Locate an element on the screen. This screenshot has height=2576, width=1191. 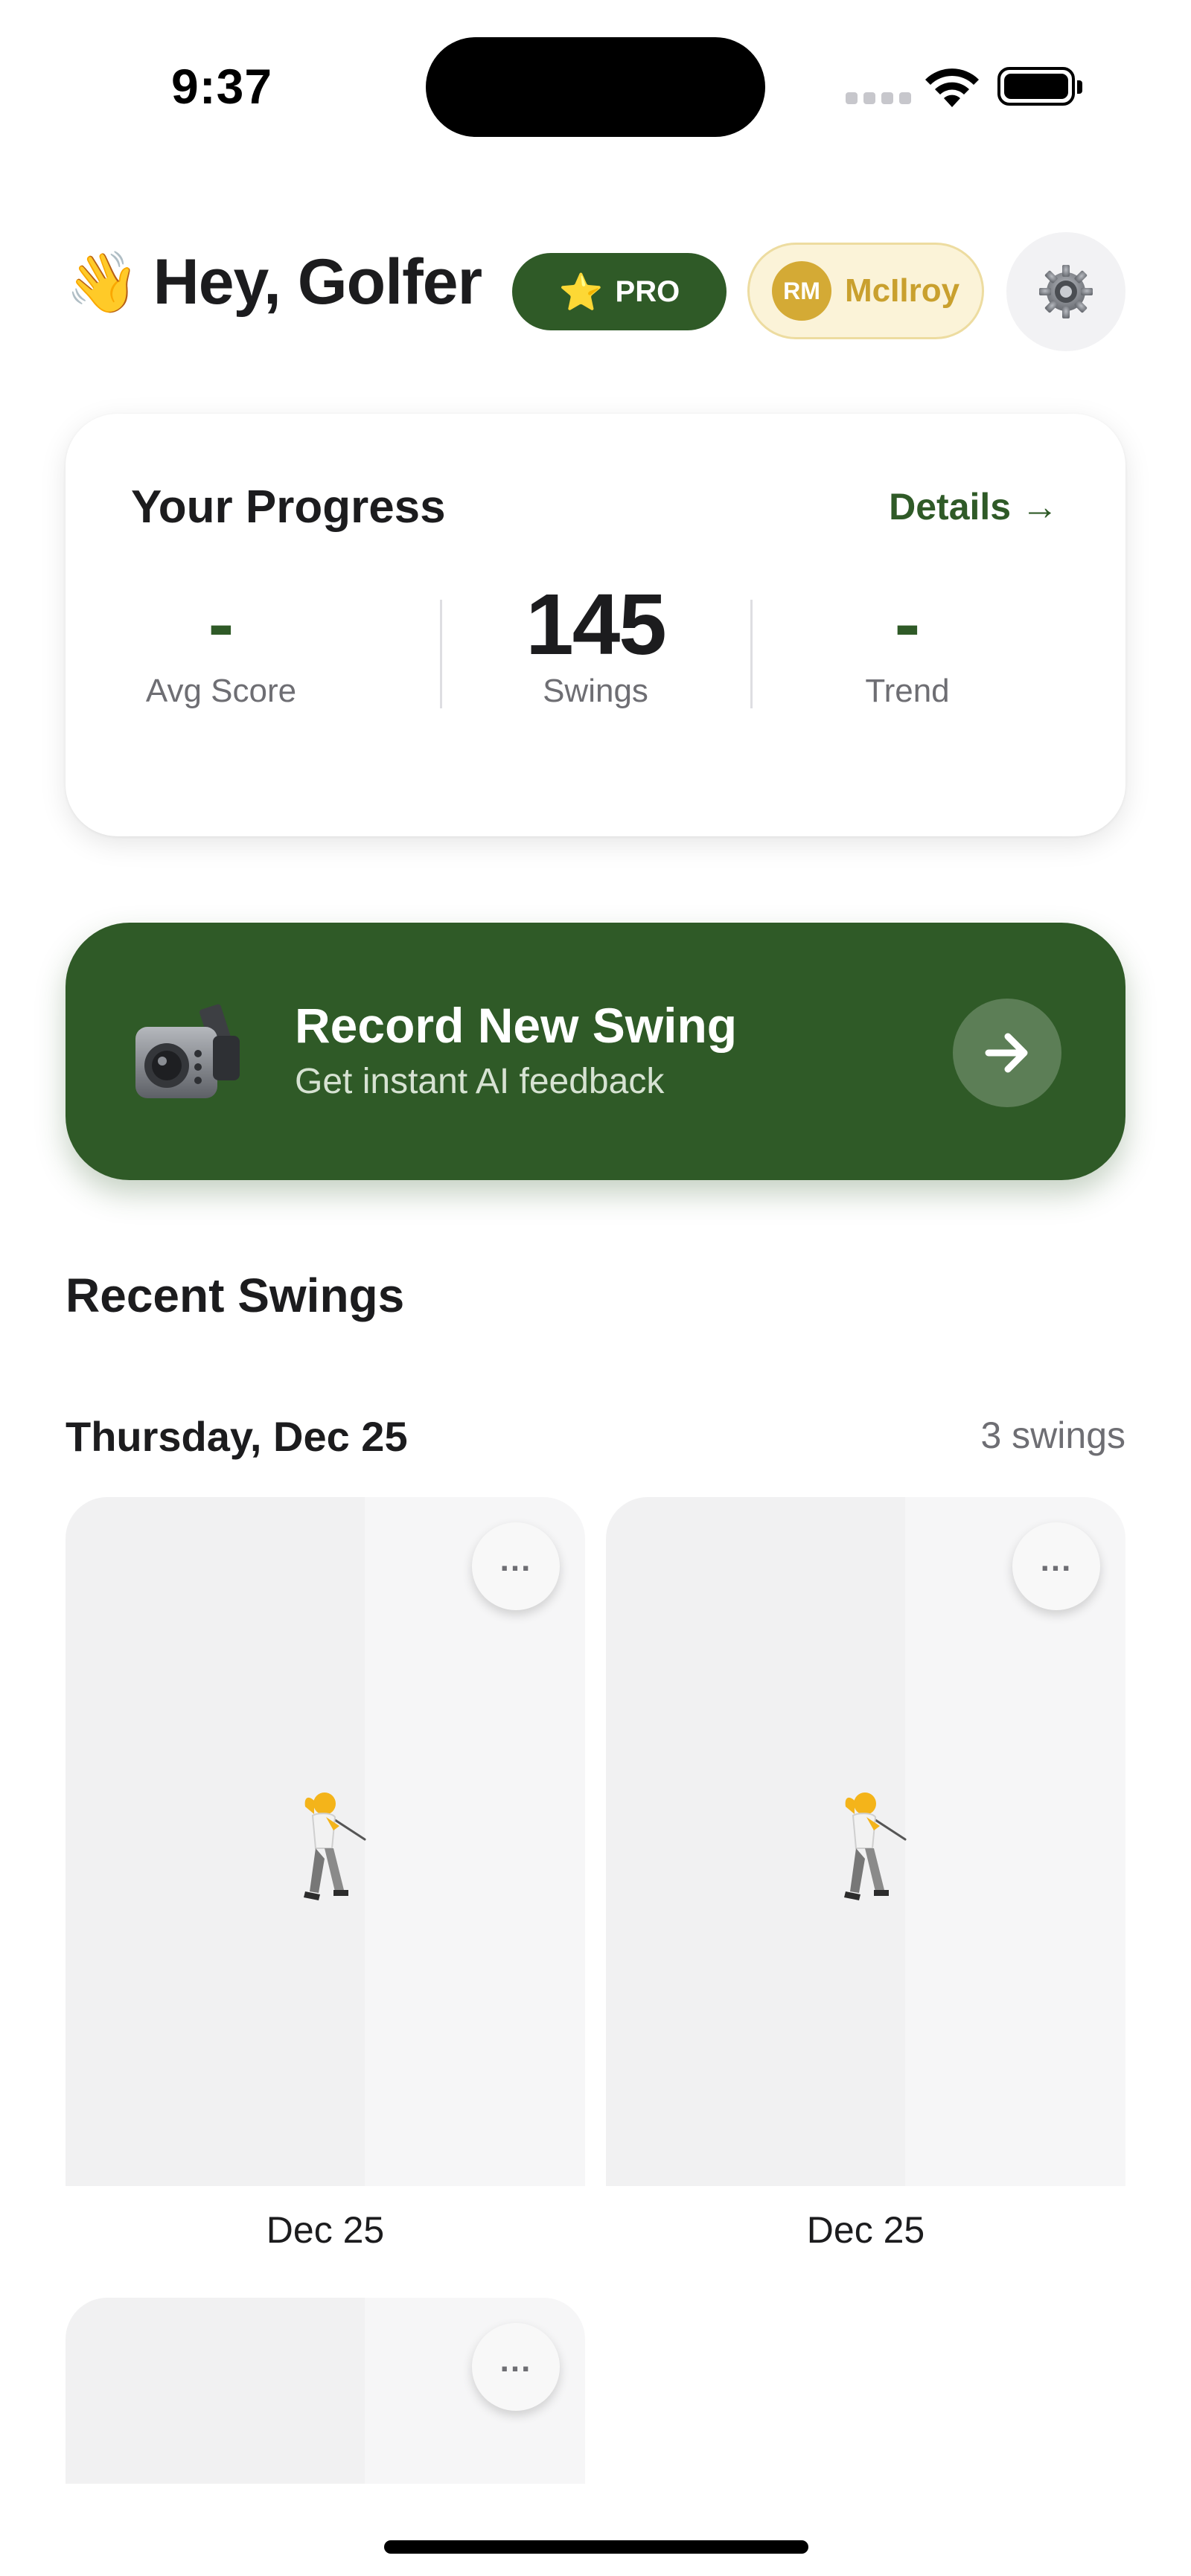
swing-group-count: 3 swings is located at coordinates (1052, 1435).